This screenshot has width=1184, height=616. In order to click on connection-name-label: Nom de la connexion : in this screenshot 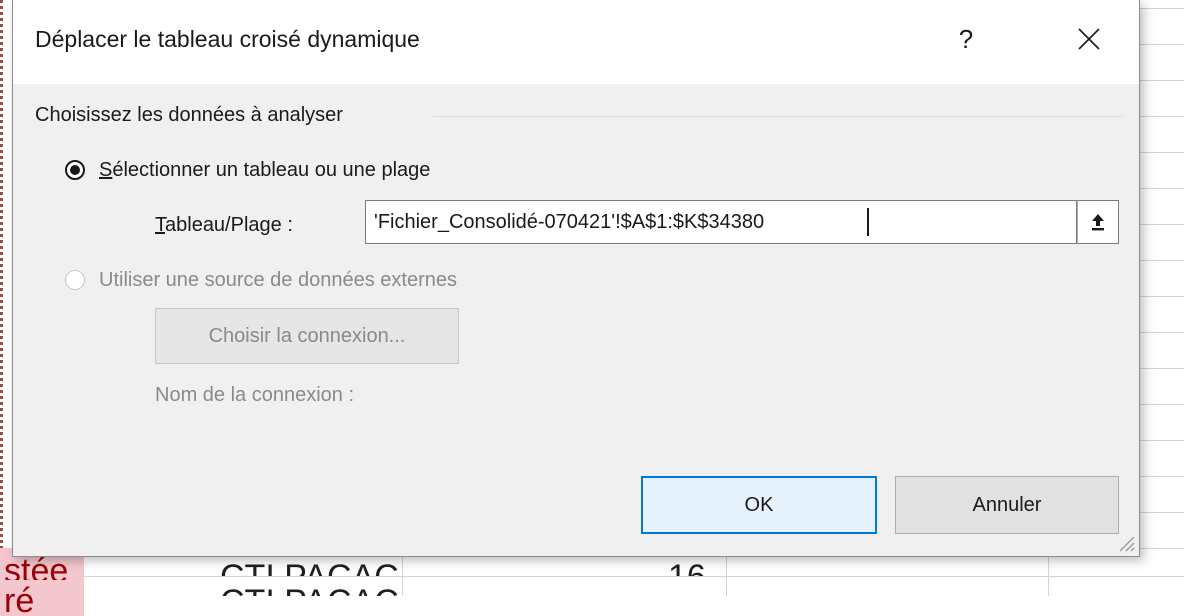, I will do `click(255, 395)`.